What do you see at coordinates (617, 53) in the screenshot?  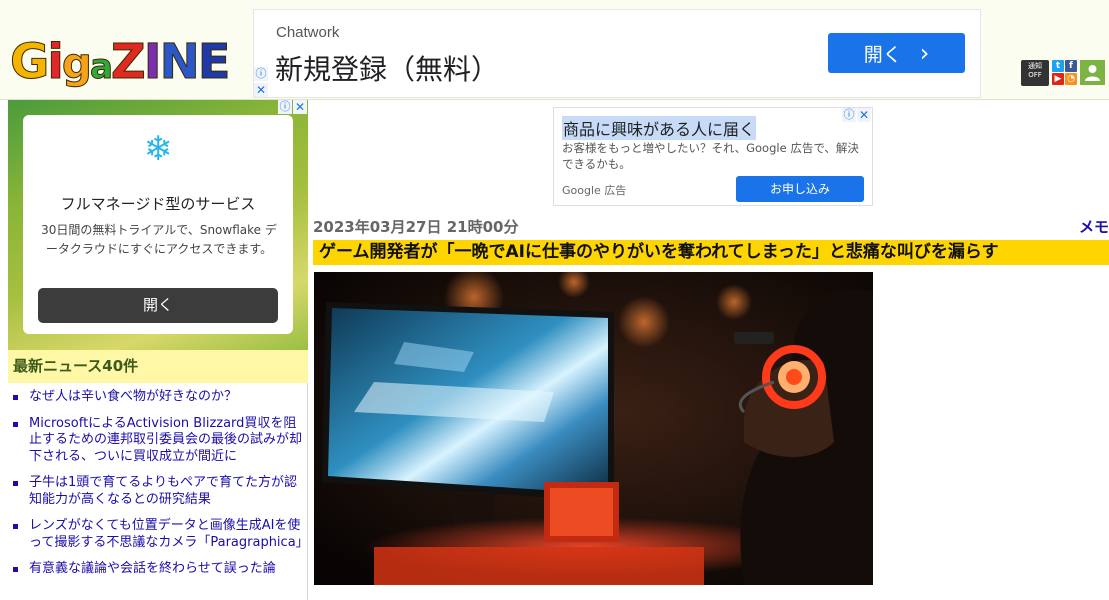 I see `top-banner-ad: Chatwork 新規登録（無料） 開く ›` at bounding box center [617, 53].